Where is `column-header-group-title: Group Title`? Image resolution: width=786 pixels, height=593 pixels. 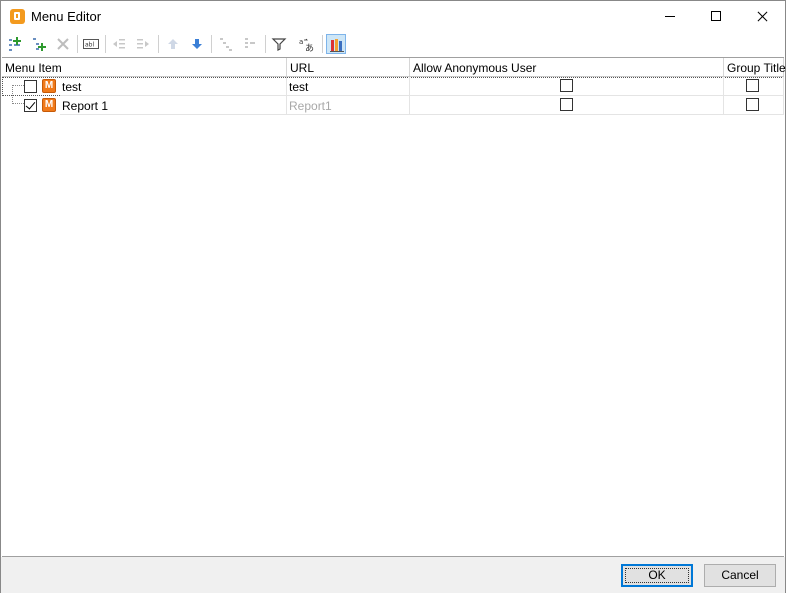
column-header-group-title: Group Title is located at coordinates (755, 67).